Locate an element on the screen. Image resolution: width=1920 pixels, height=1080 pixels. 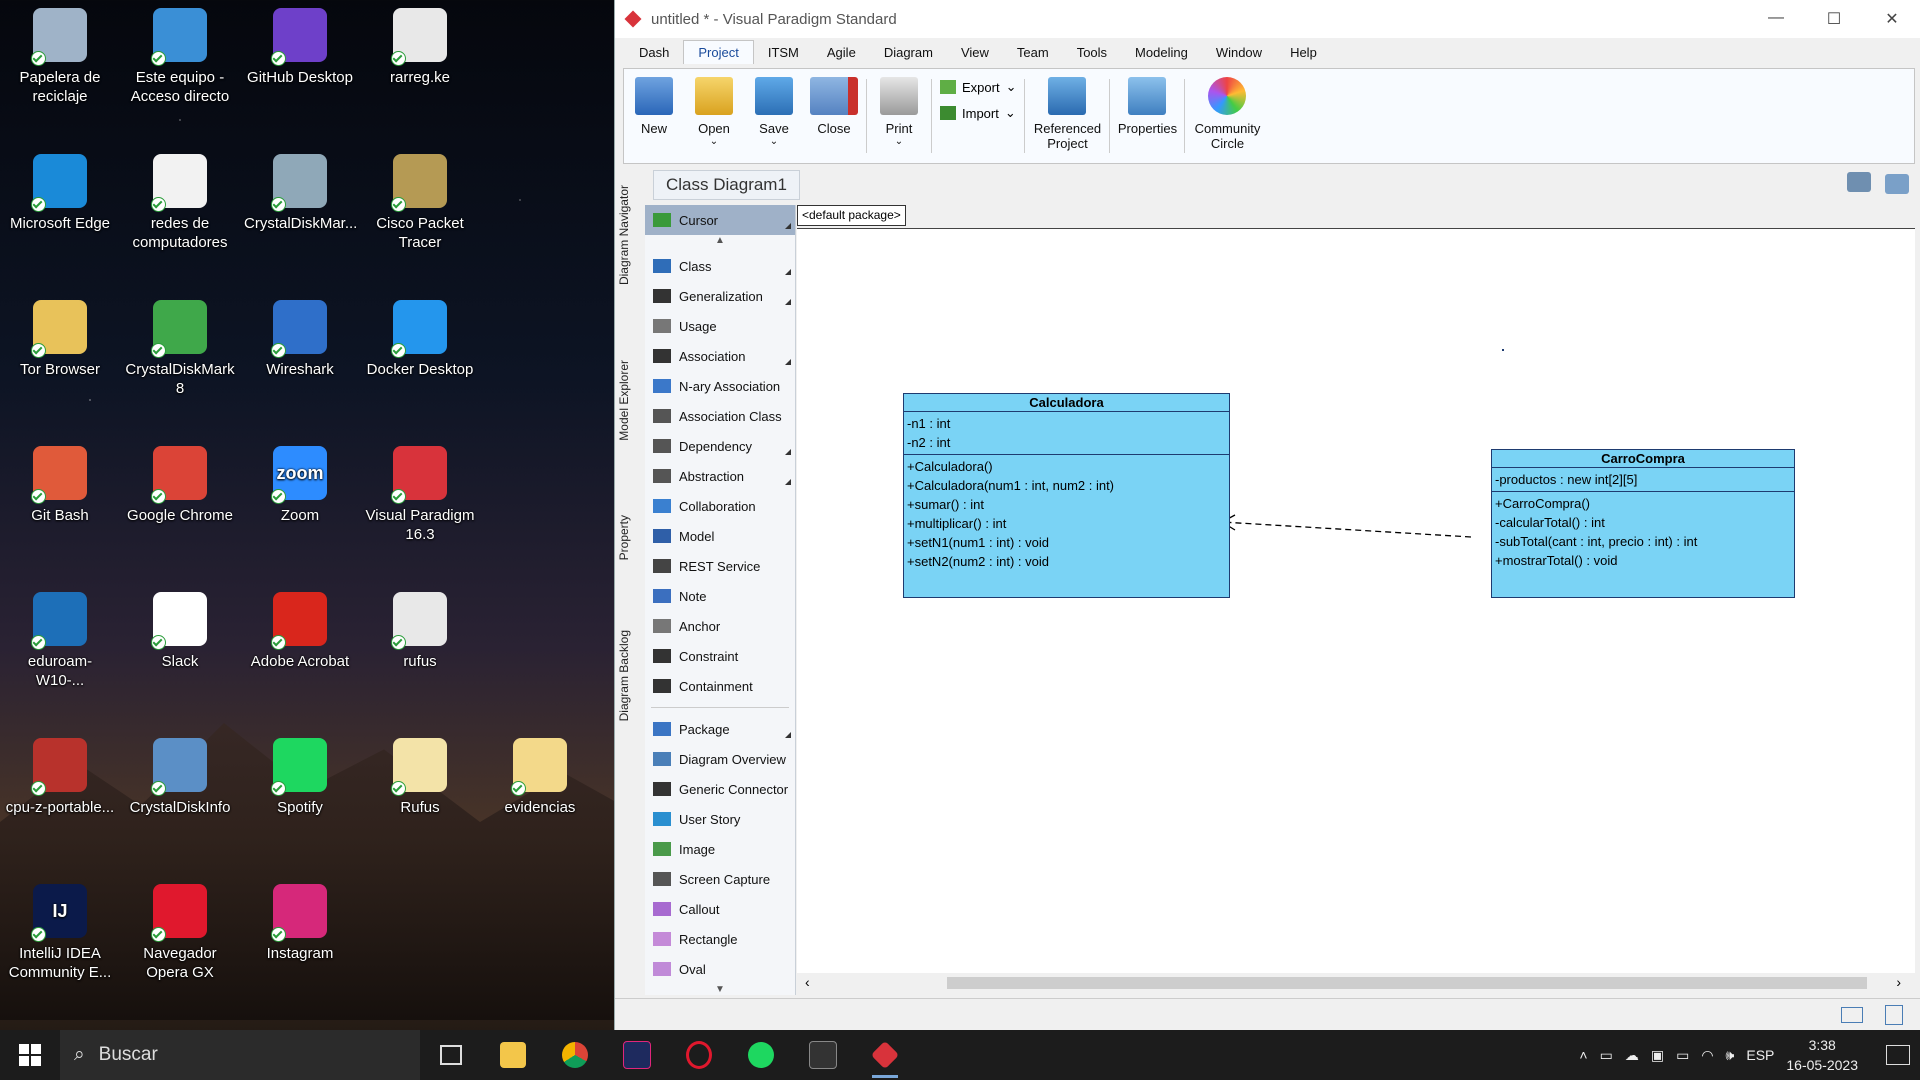
community-circle-button: Community Circle is located at coordinates (1227, 116).